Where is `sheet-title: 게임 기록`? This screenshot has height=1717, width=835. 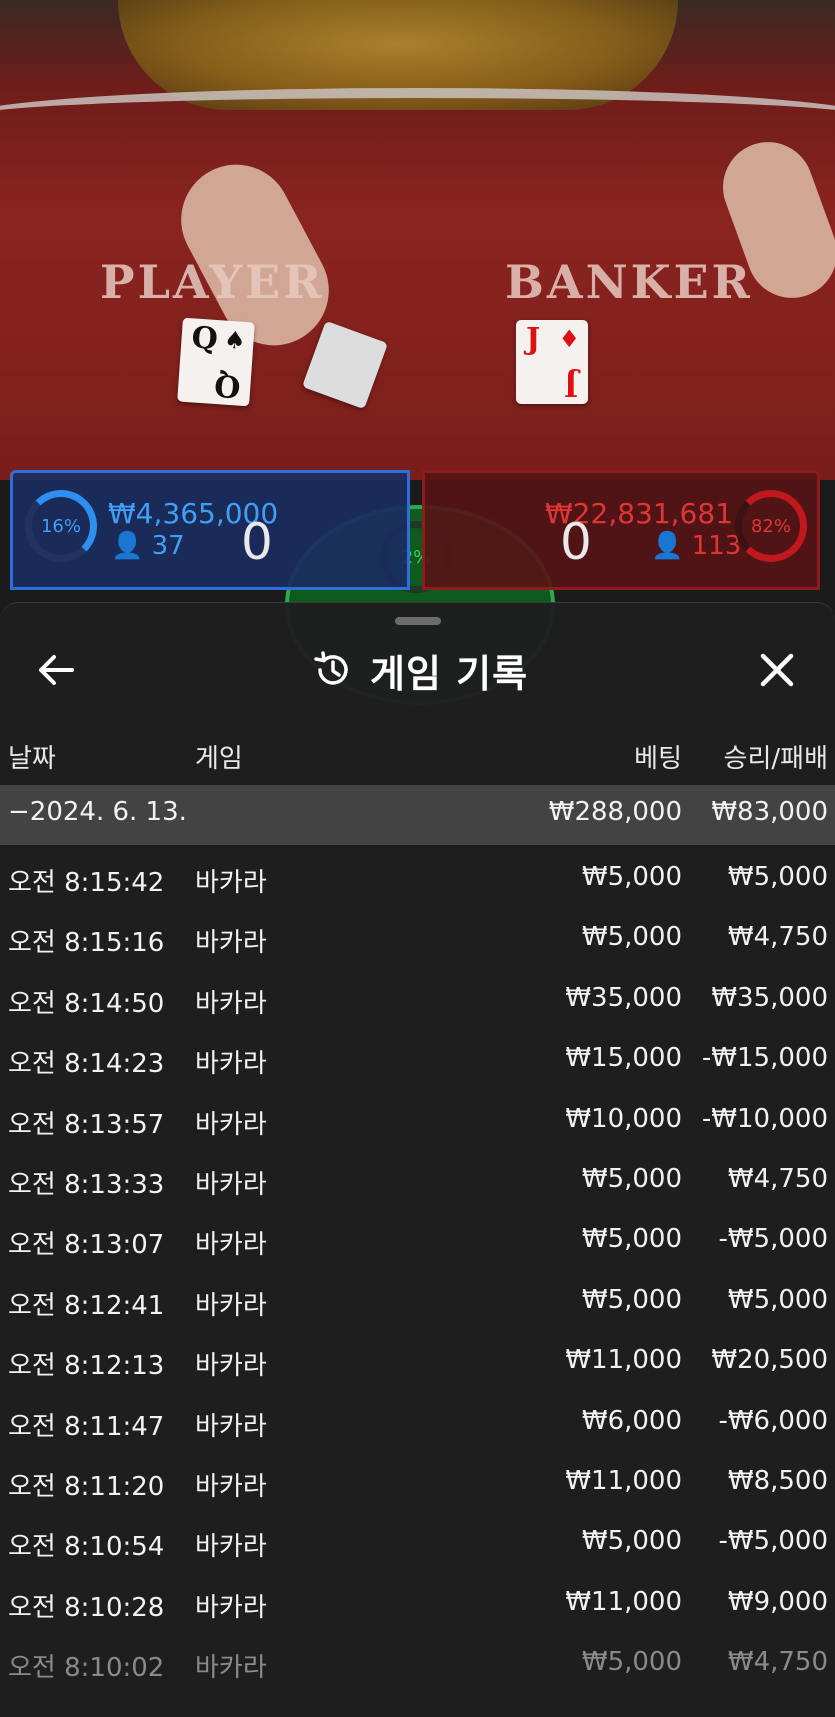 sheet-title: 게임 기록 is located at coordinates (449, 673).